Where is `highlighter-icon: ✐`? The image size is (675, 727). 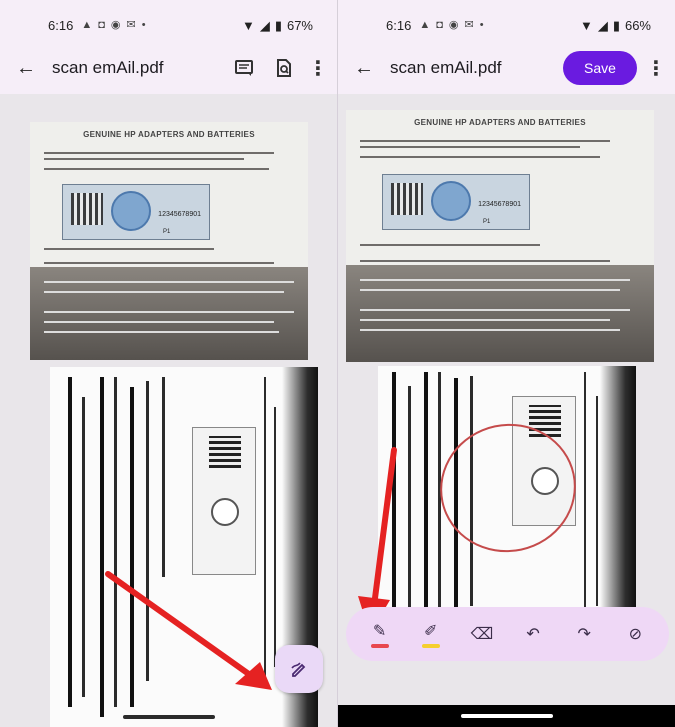
highlighter-icon: ✐ is located at coordinates (431, 631).